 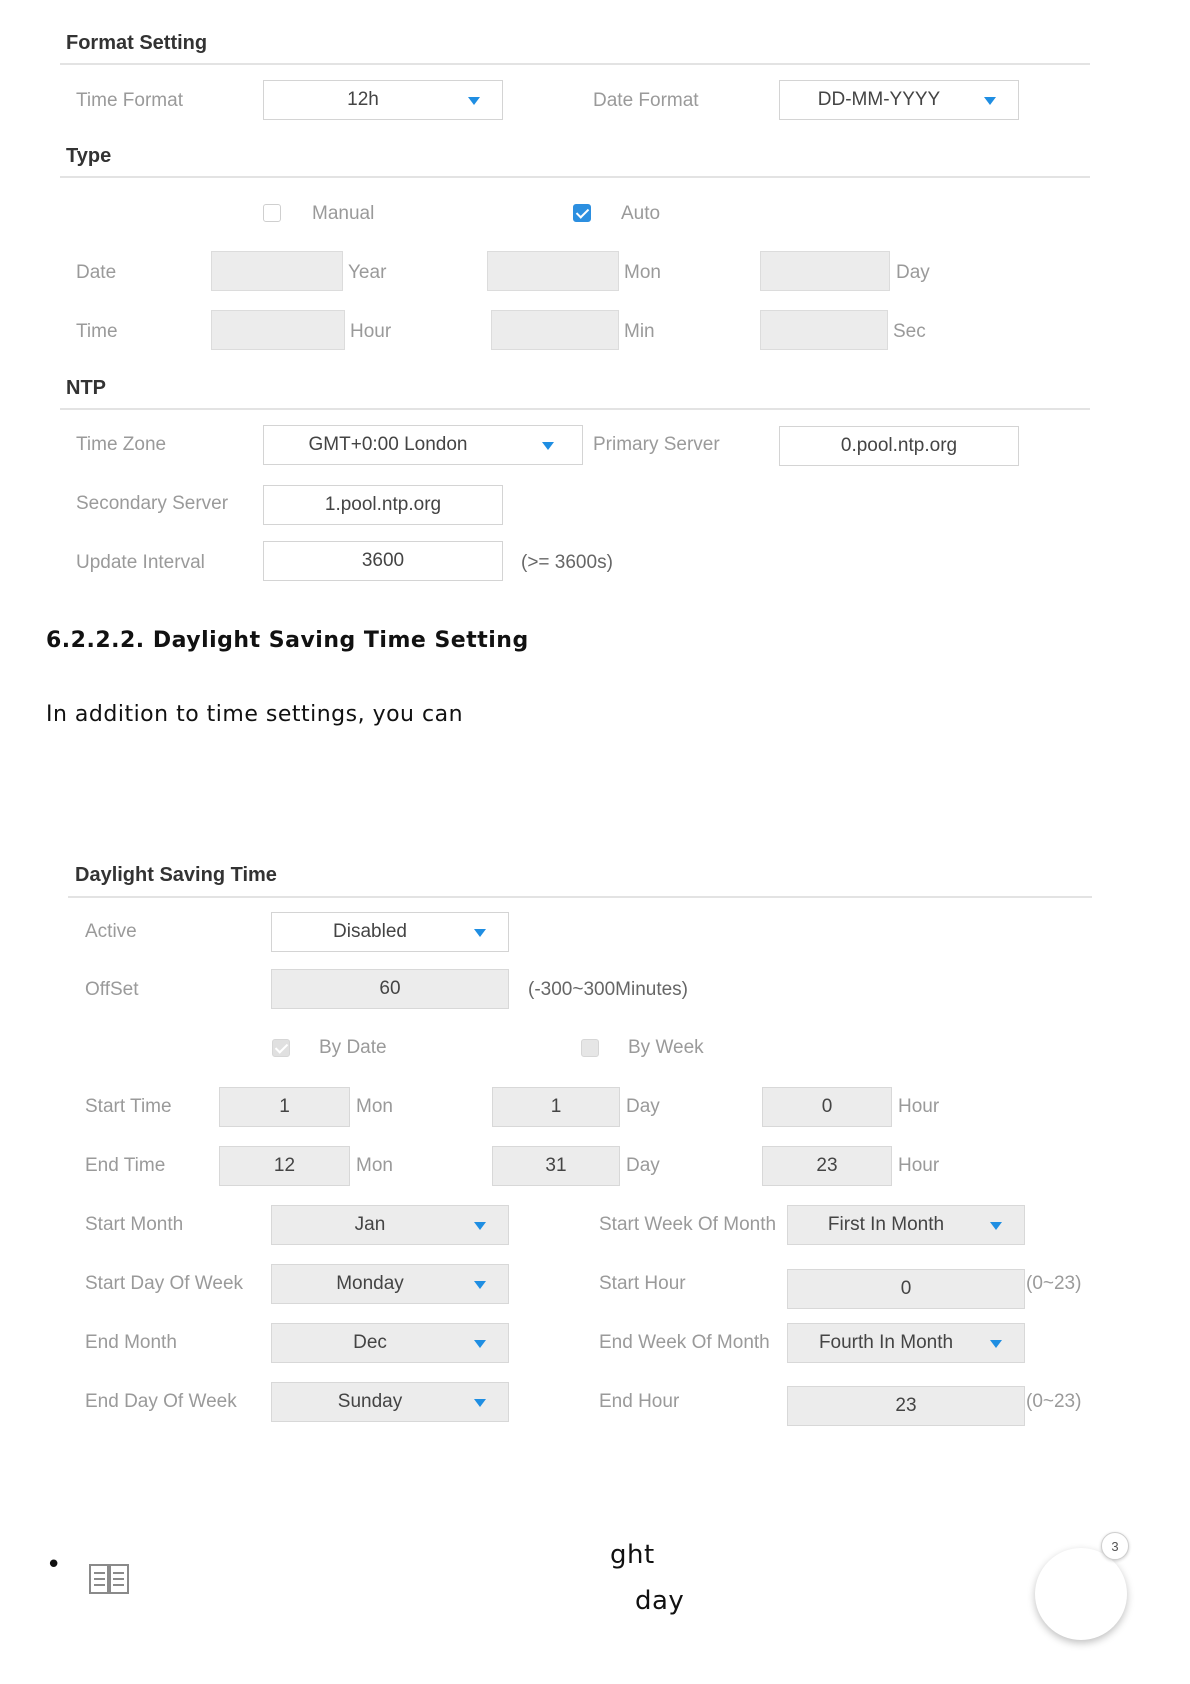 I want to click on start-week-of-month-value: First In Month, so click(x=886, y=1224).